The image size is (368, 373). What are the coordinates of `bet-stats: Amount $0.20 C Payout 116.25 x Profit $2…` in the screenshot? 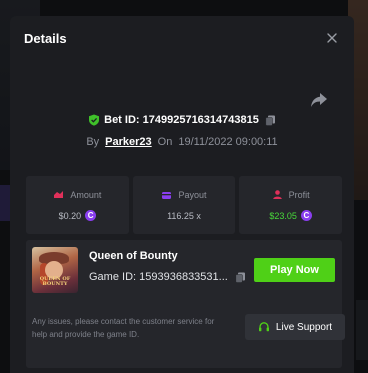 It's located at (184, 205).